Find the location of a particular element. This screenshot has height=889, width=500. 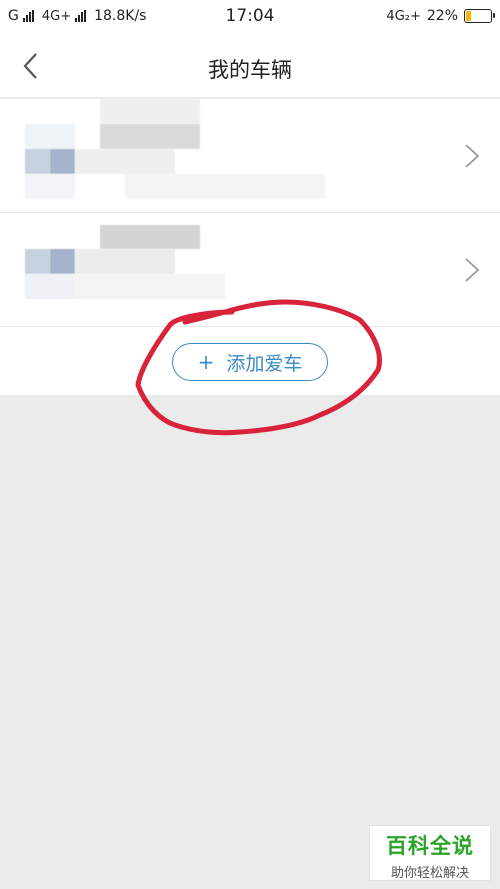

add-vehicle-button: + 添加爱车 is located at coordinates (250, 362).